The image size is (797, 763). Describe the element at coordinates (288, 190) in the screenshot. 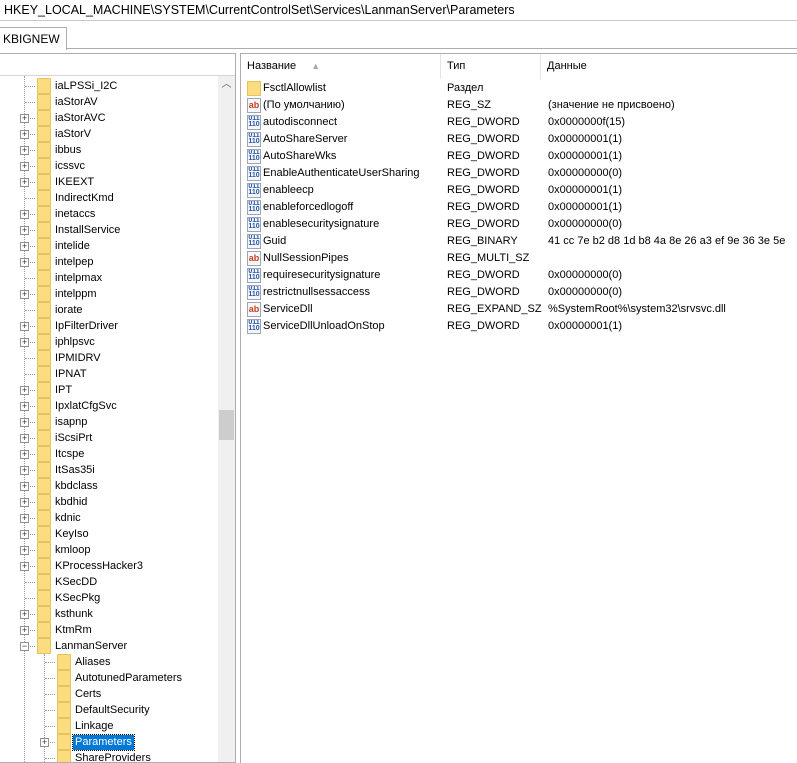

I see `value-name: enableecp` at that location.